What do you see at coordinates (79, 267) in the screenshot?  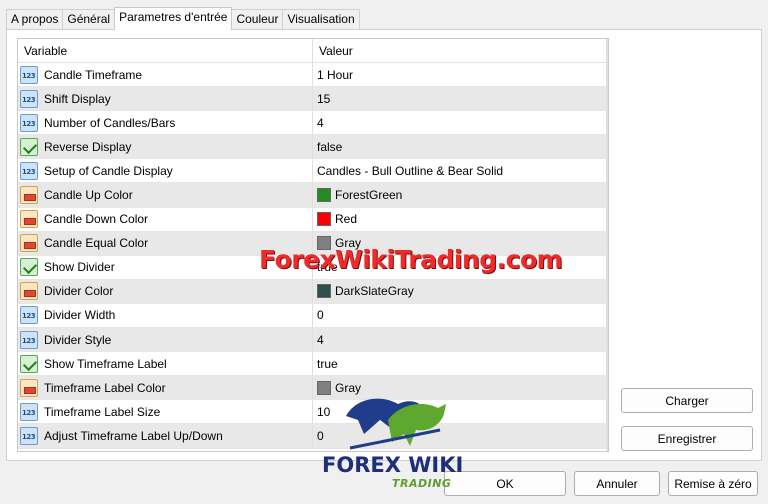 I see `variable-name: Show Divider` at bounding box center [79, 267].